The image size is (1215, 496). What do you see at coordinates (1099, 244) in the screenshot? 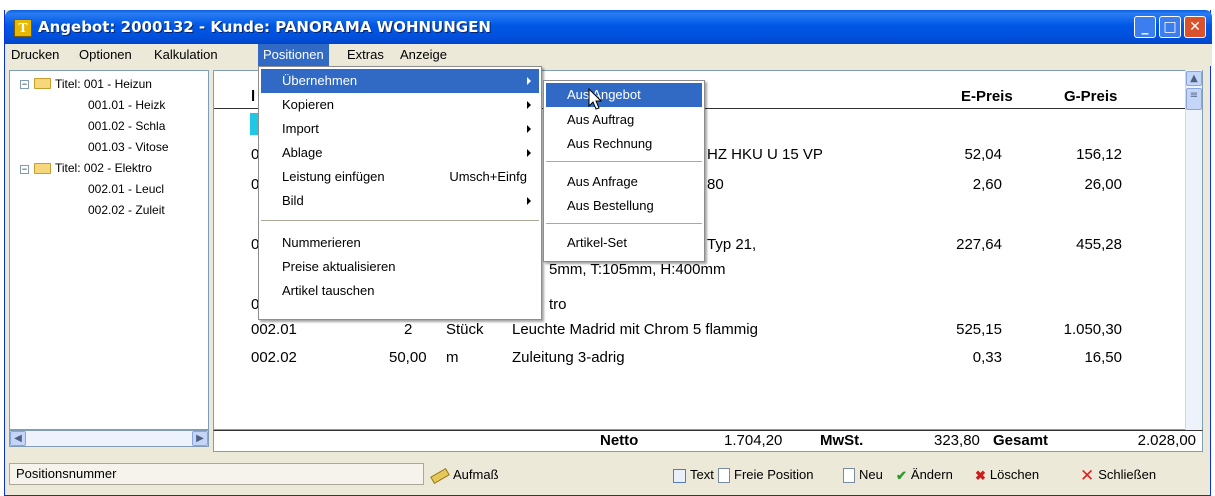
I see `cell-g-preis: 455,28` at bounding box center [1099, 244].